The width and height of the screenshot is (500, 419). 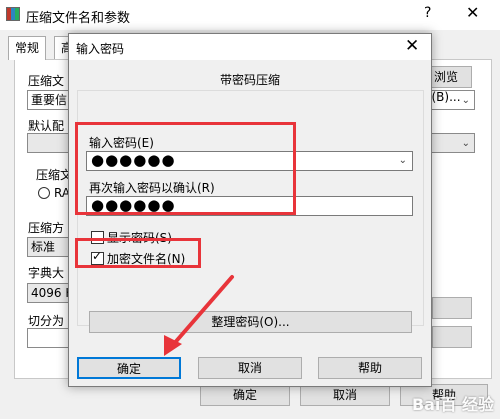 I want to click on arrow-annotation, so click(x=199, y=315).